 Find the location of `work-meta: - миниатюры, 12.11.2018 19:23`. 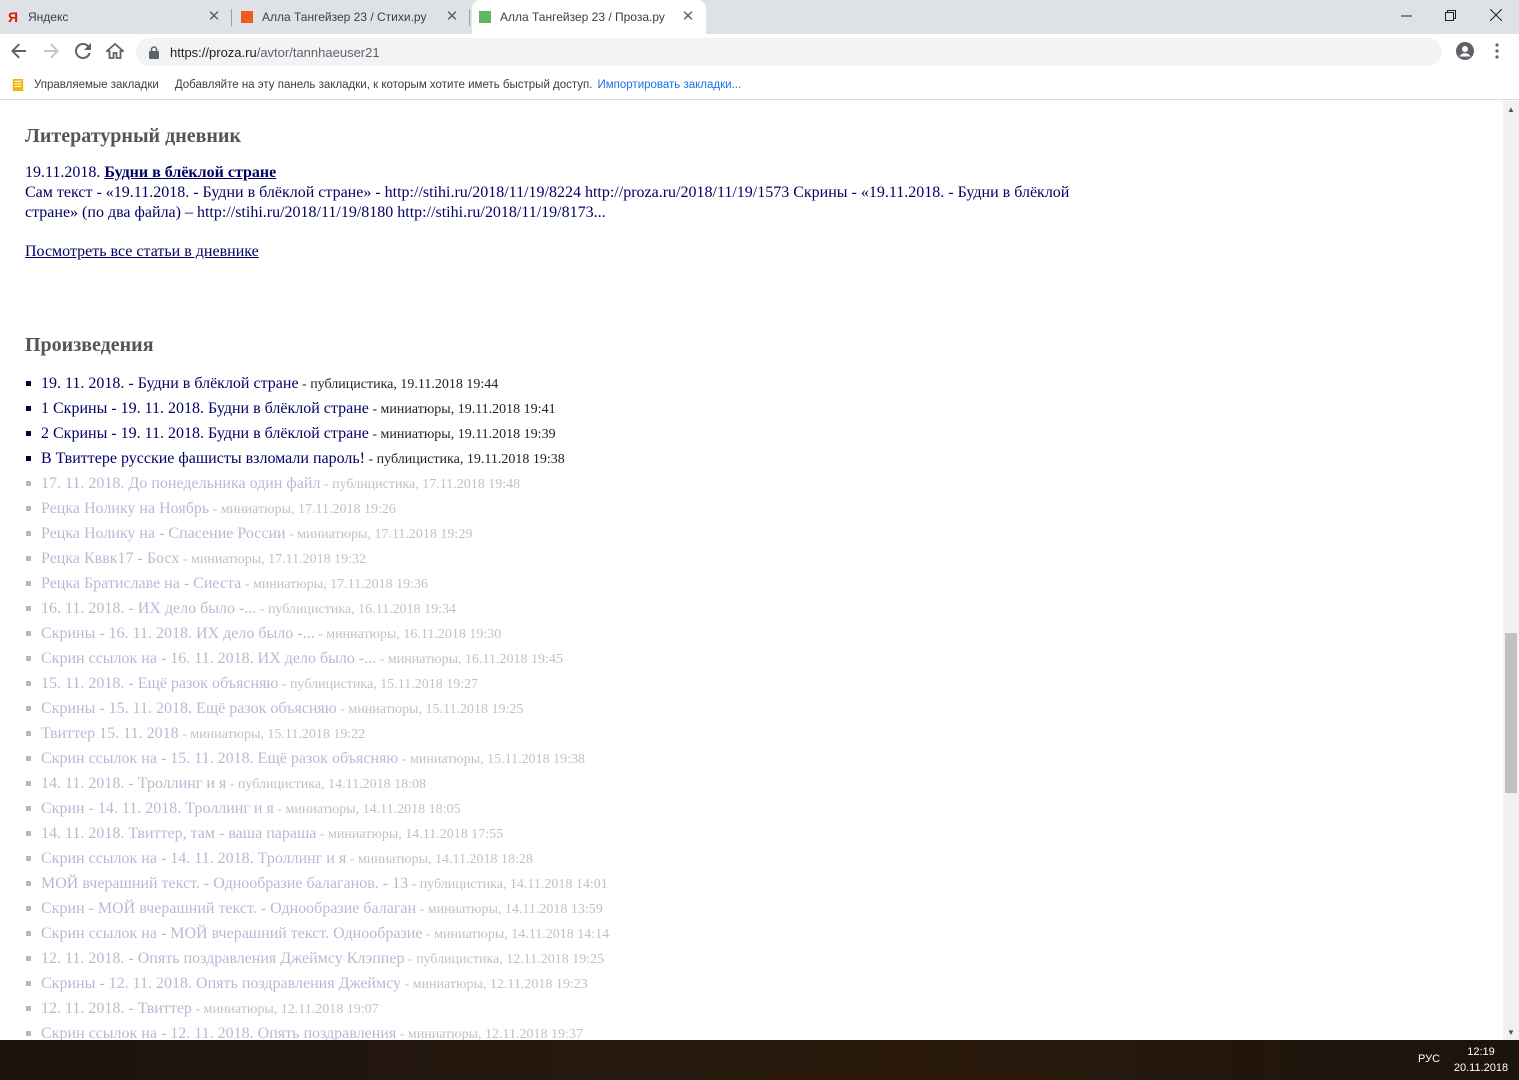

work-meta: - миниатюры, 12.11.2018 19:23 is located at coordinates (494, 984).